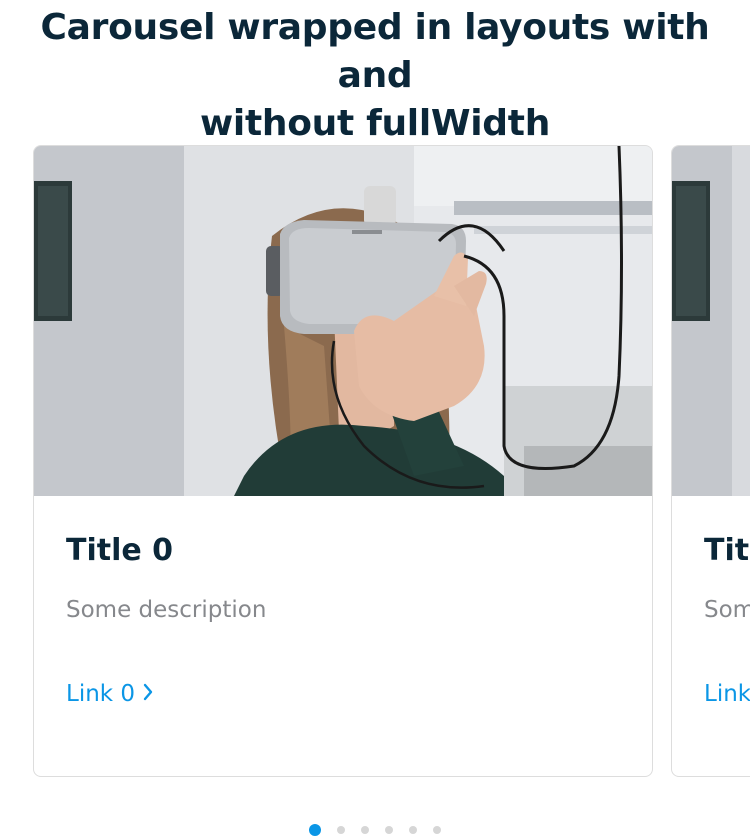  Describe the element at coordinates (120, 550) in the screenshot. I see `card-title: Title 0` at that location.